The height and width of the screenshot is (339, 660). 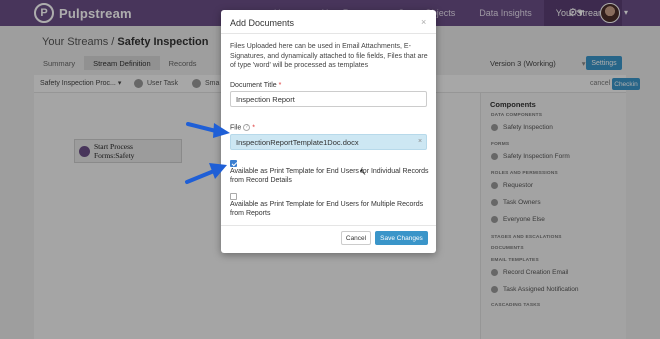 What do you see at coordinates (363, 172) in the screenshot?
I see `mouse-cursor-icon: ↖` at bounding box center [363, 172].